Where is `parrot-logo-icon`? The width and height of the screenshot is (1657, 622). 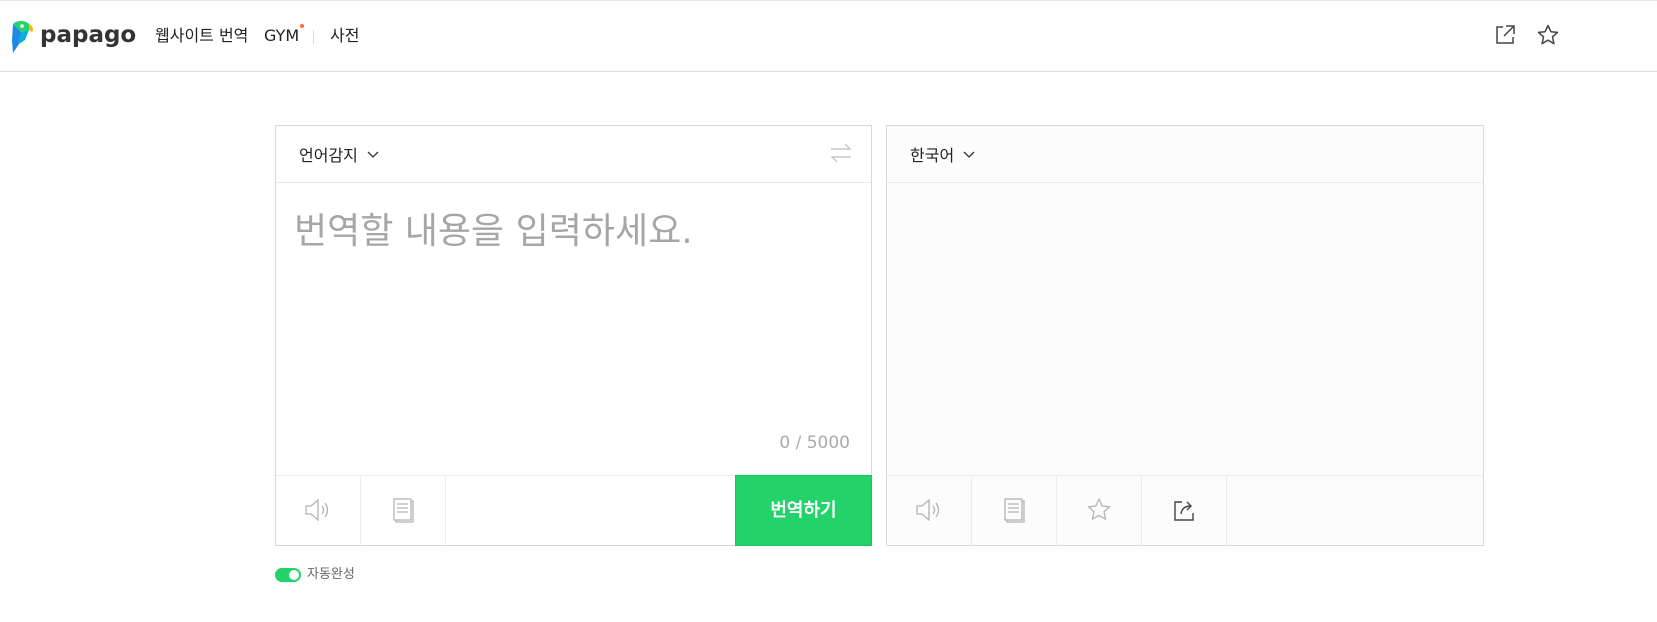
parrot-logo-icon is located at coordinates (22, 37).